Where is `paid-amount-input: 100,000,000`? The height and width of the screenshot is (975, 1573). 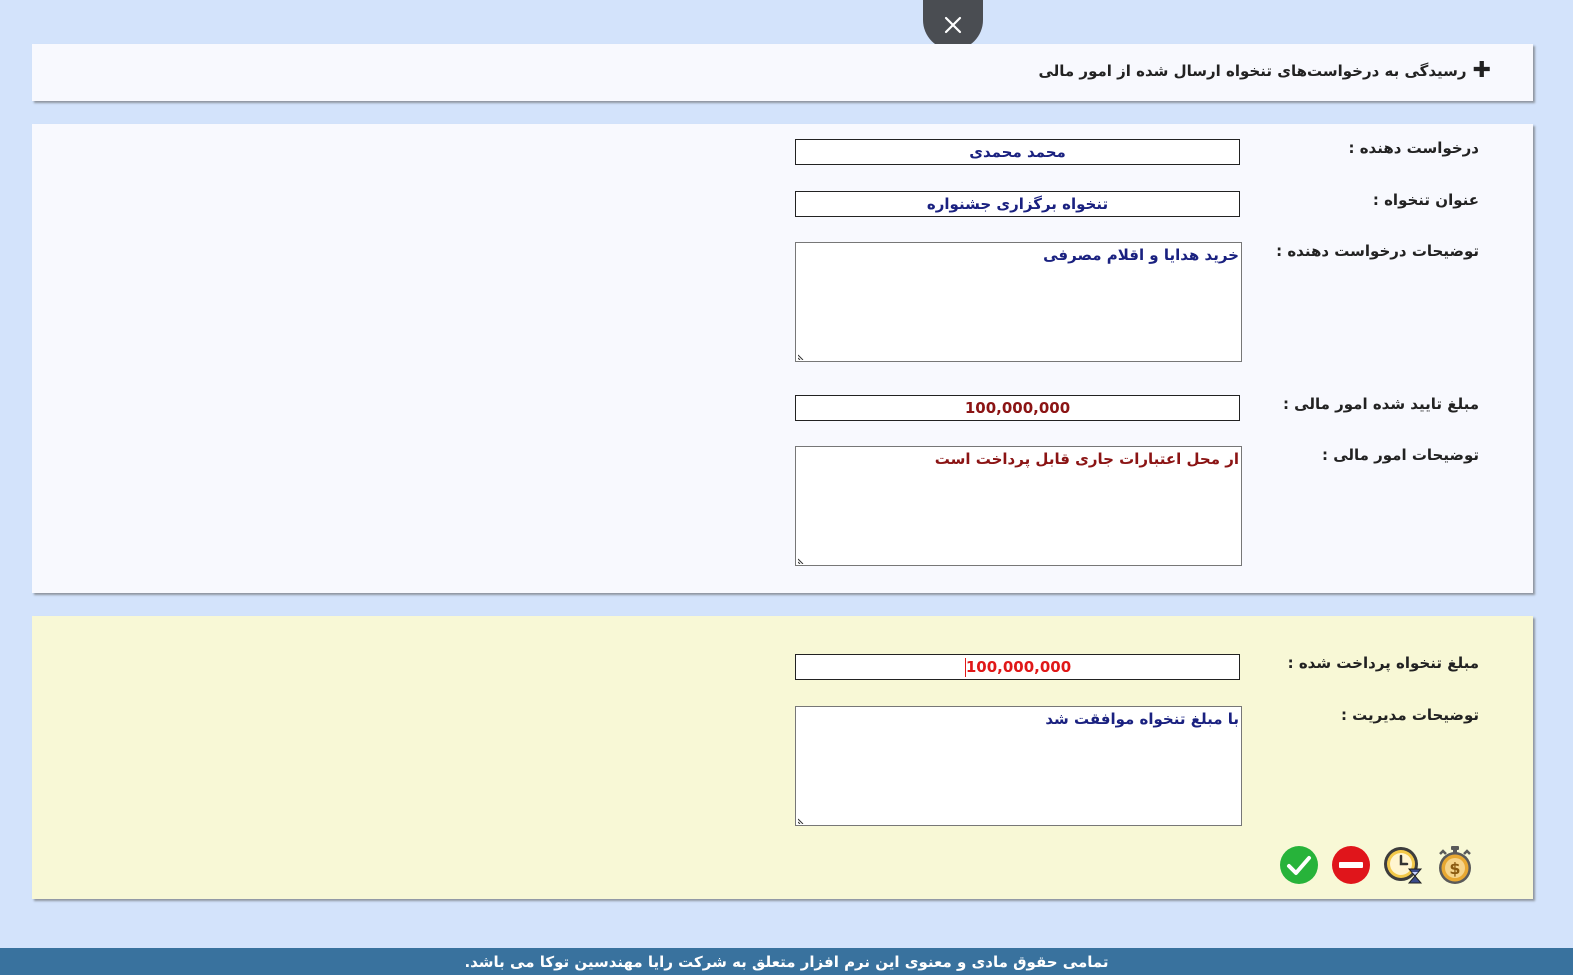
paid-amount-input: 100,000,000 is located at coordinates (1017, 667).